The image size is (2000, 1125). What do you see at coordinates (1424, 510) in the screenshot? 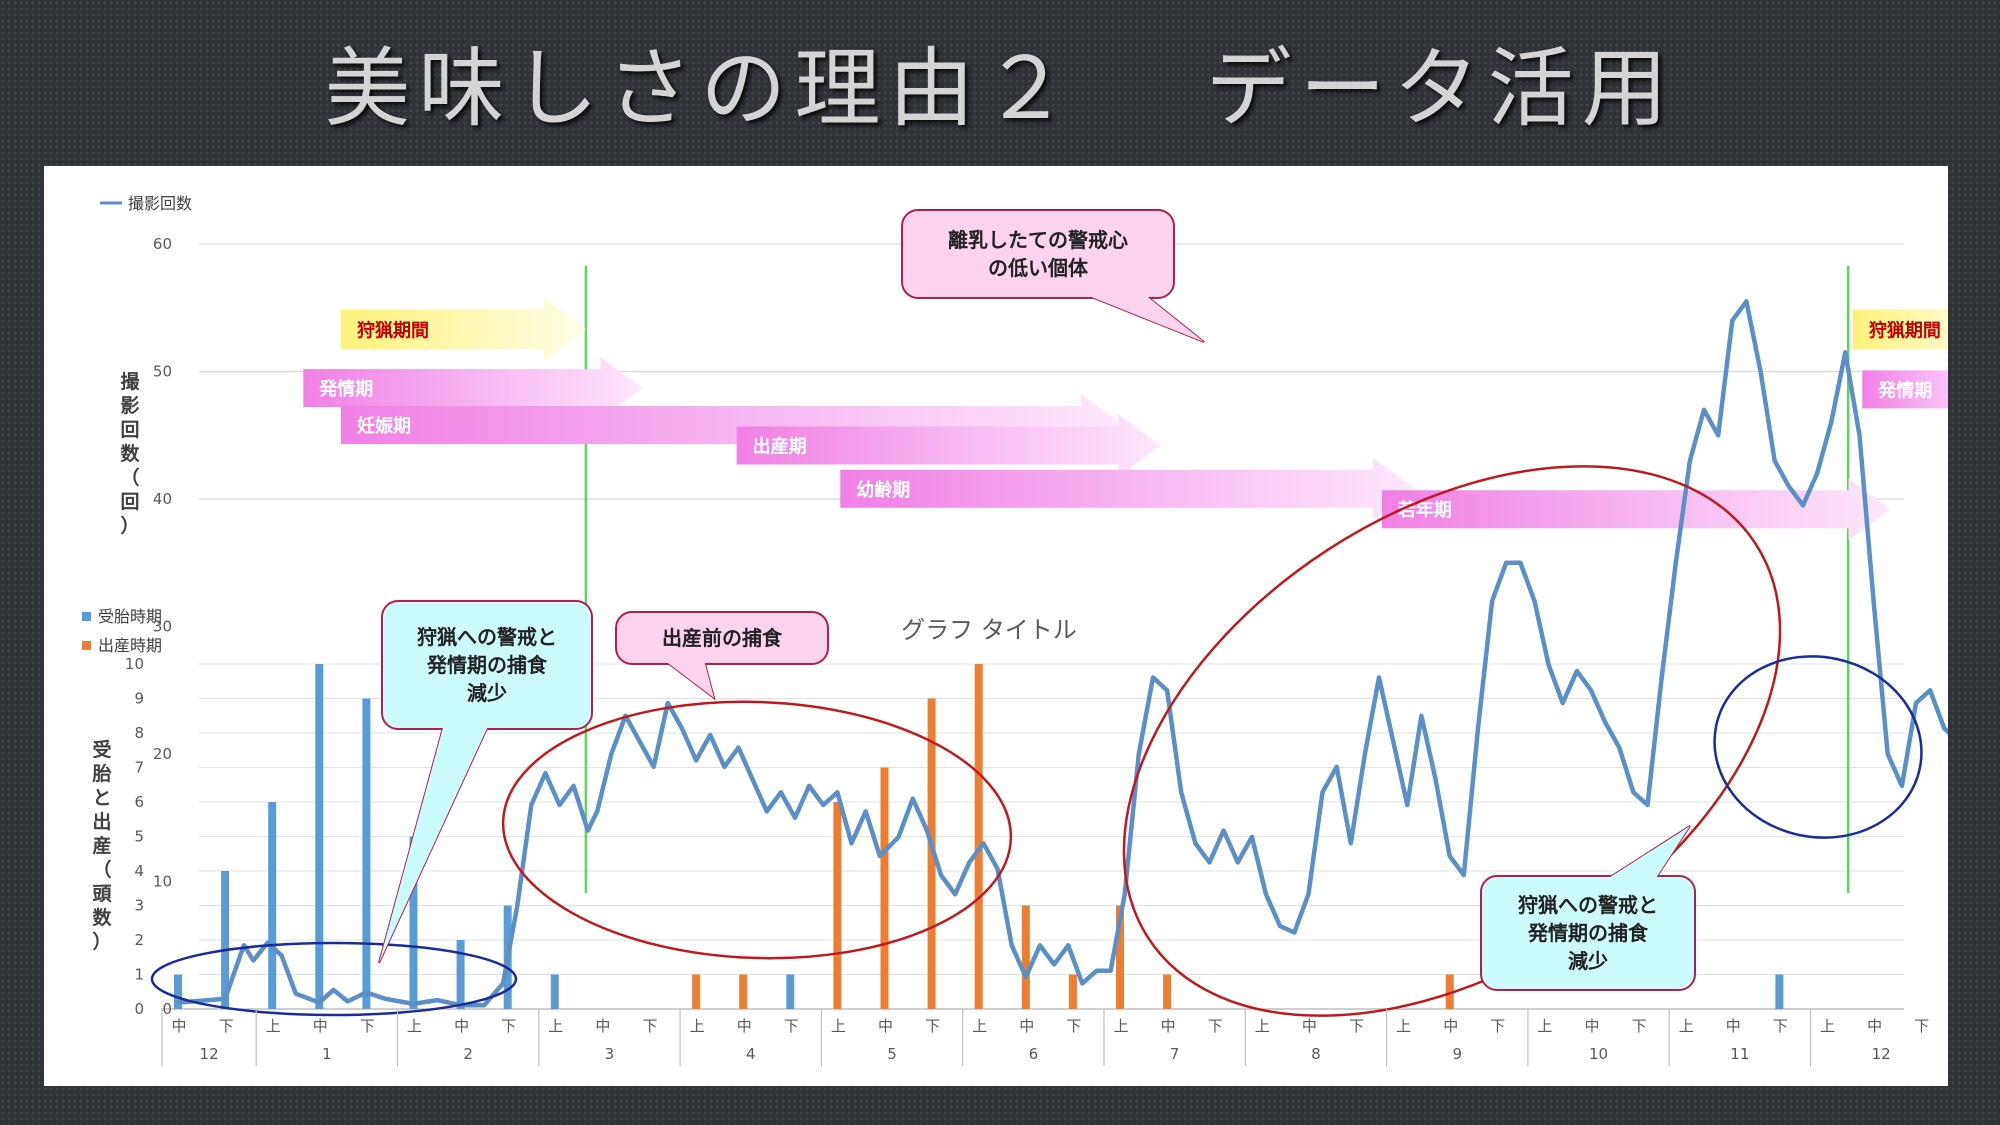
I see `phase-label: 若年期` at bounding box center [1424, 510].